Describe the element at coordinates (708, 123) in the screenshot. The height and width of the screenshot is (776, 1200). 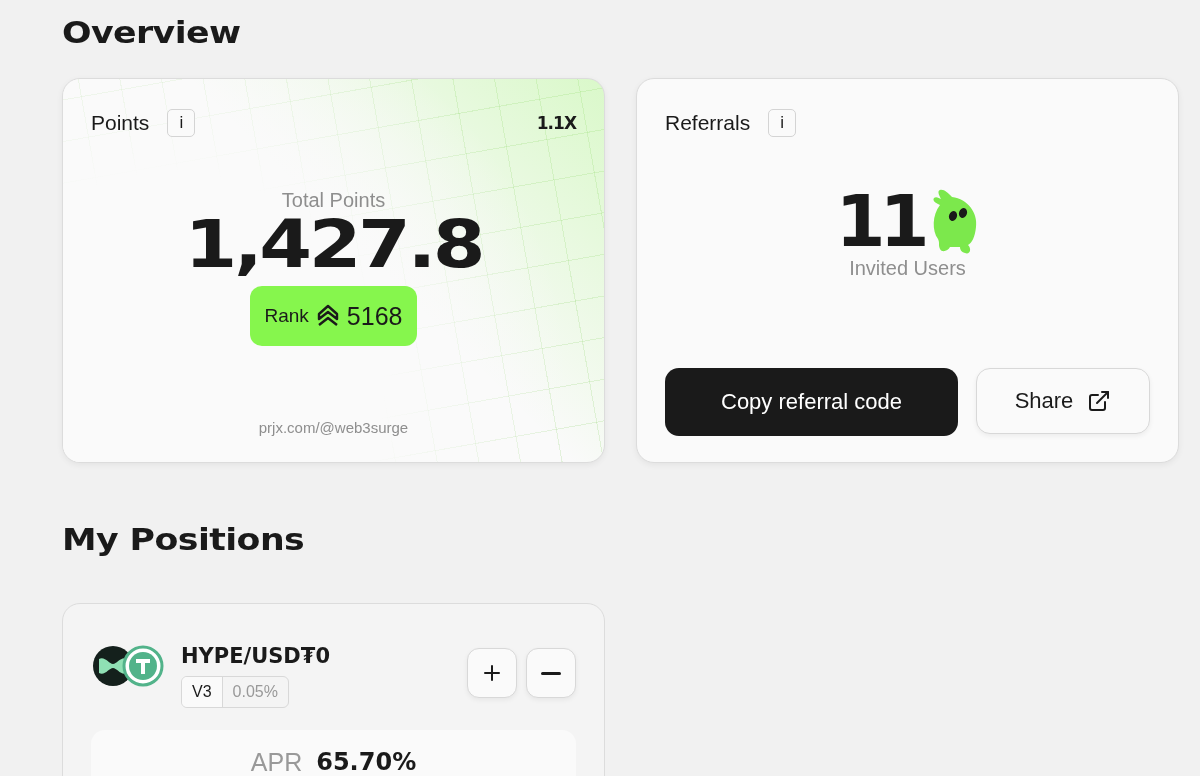
I see `card-title: Referrals` at that location.